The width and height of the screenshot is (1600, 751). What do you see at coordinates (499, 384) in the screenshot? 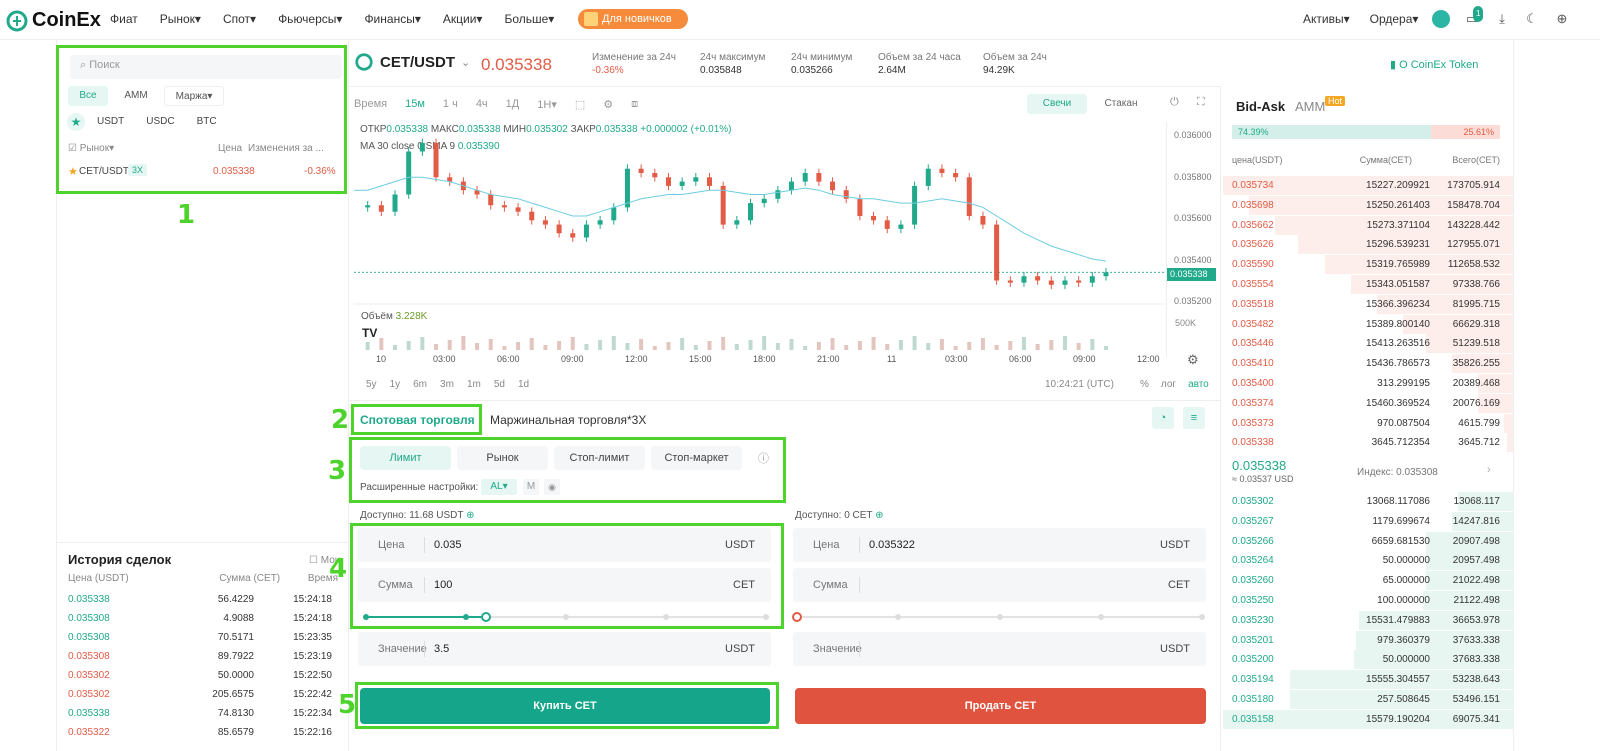
I see `range-5d: 5d` at bounding box center [499, 384].